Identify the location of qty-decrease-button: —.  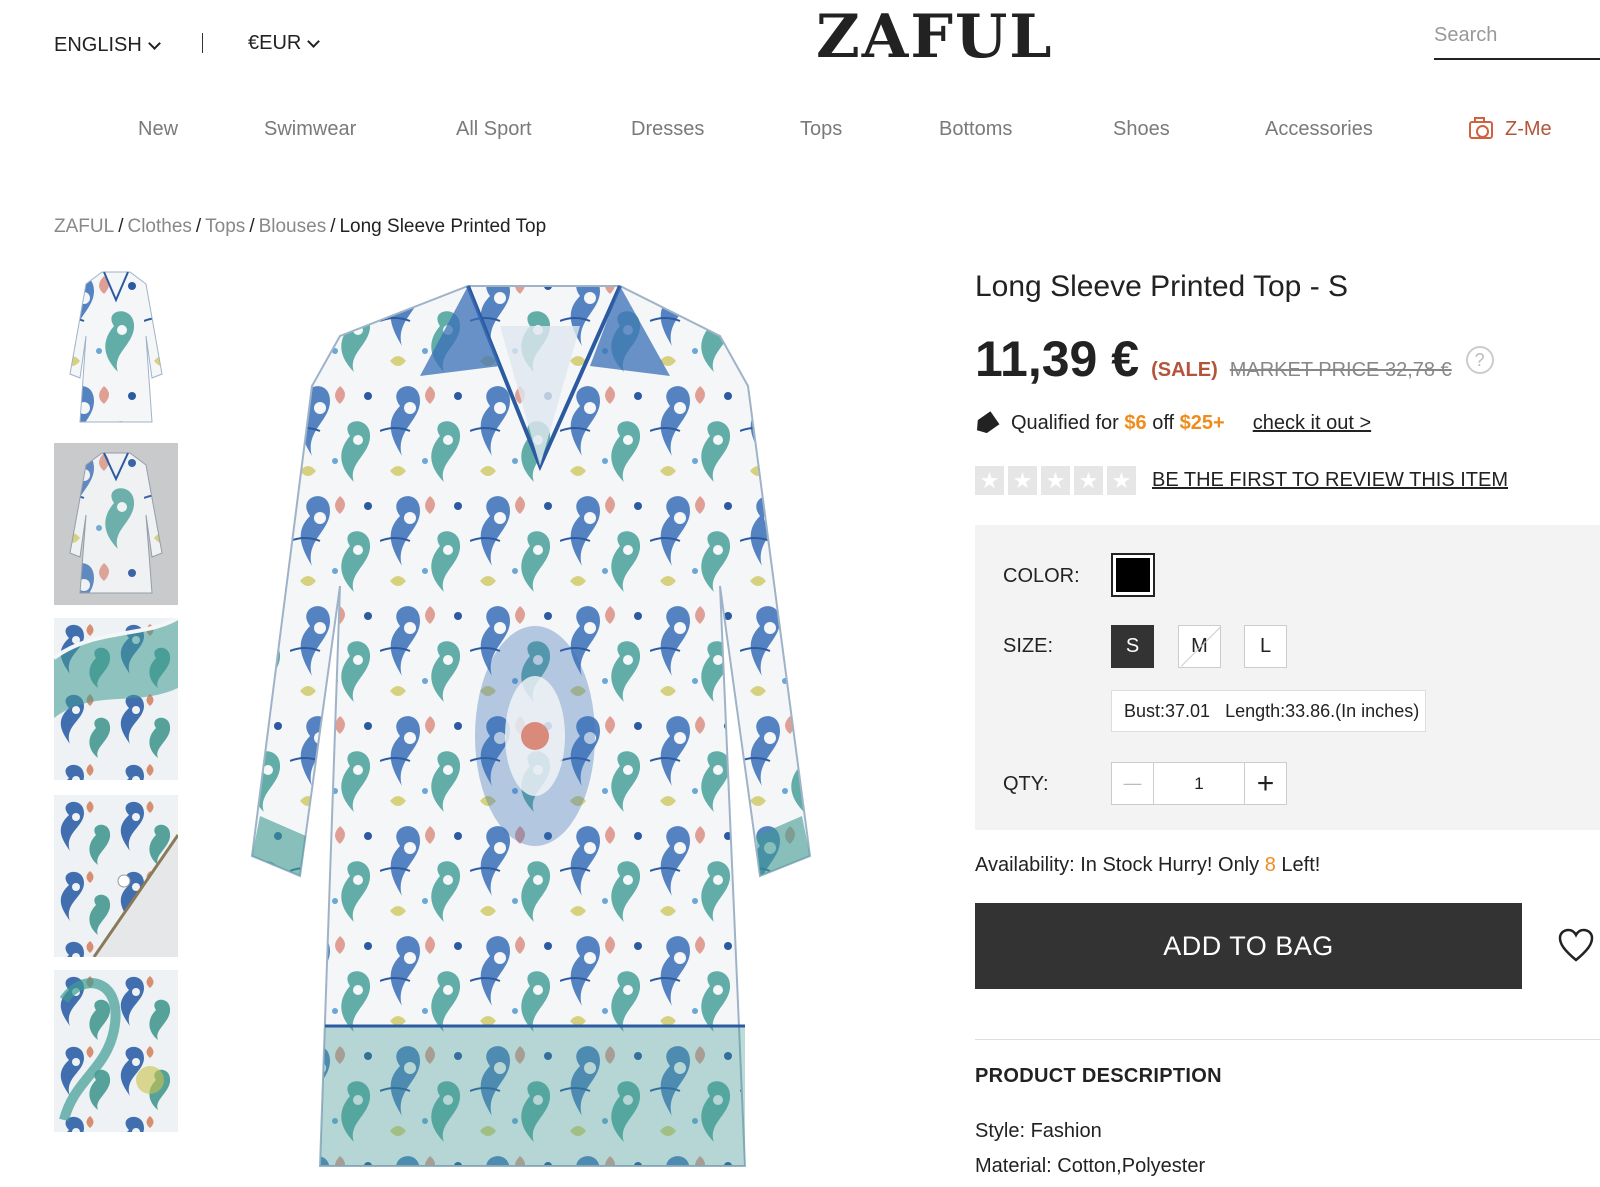
(1132, 783).